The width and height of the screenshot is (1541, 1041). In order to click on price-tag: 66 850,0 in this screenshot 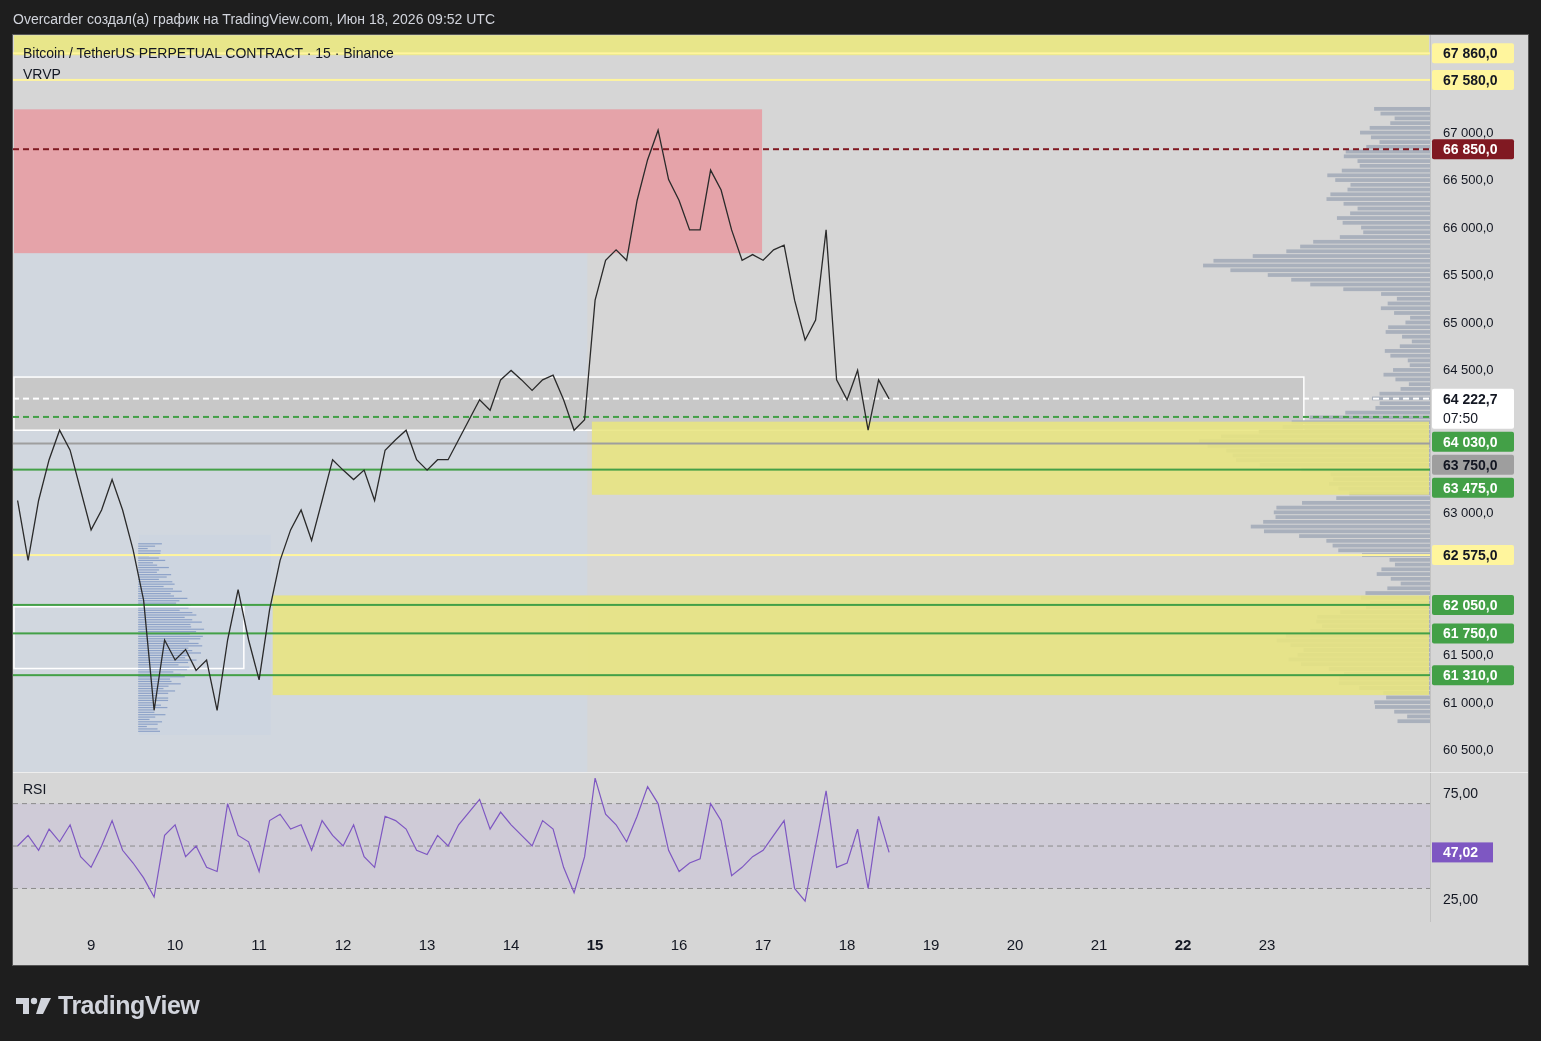, I will do `click(1473, 149)`.